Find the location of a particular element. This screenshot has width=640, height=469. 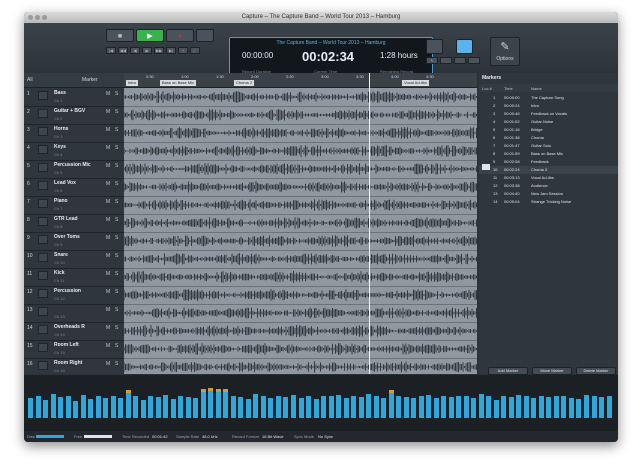

marker-row: 8 00:01:59 Bass on Base Mic is located at coordinates (548, 154).